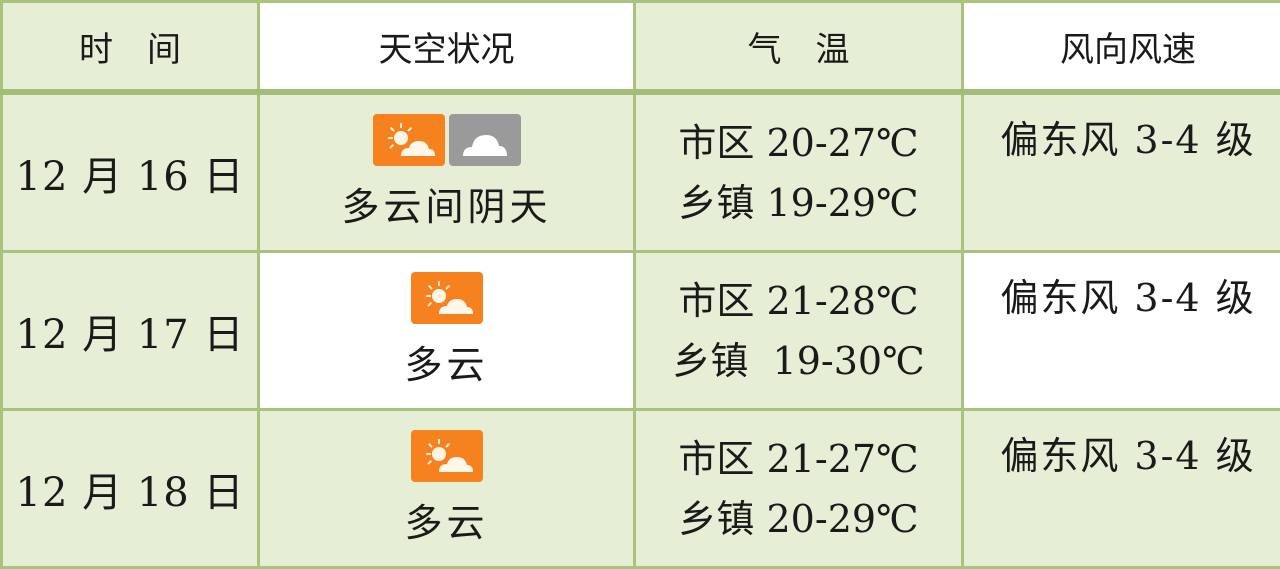 Image resolution: width=1280 pixels, height=569 pixels. Describe the element at coordinates (798, 459) in the screenshot. I see `city-temperature: 市区 21-27℃` at that location.